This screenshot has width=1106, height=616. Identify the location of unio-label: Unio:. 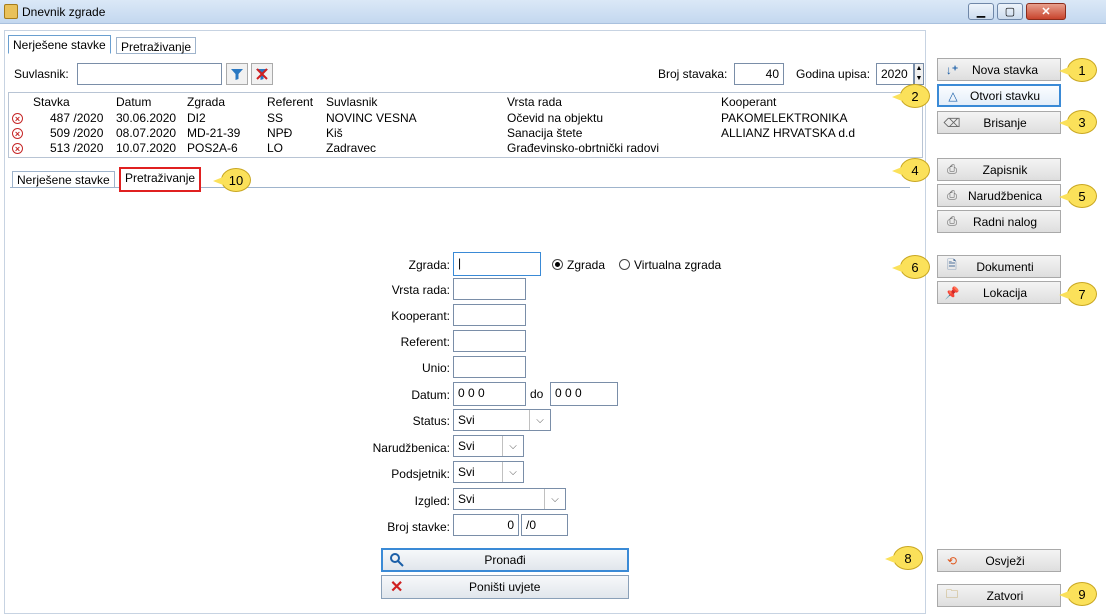
(435, 368).